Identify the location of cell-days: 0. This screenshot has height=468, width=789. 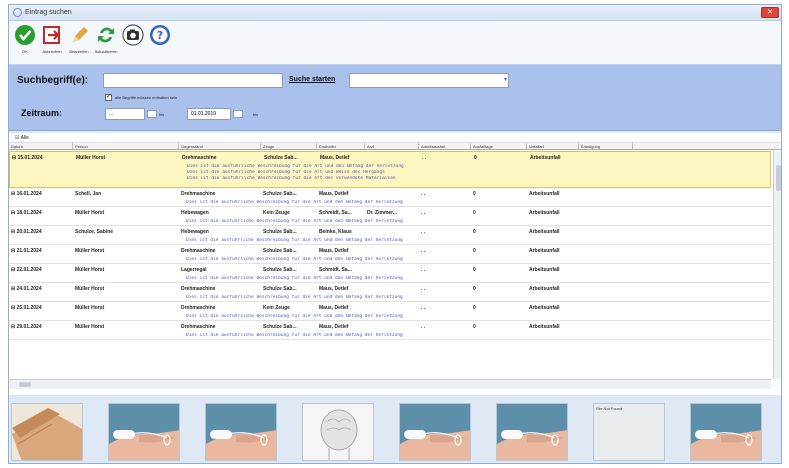
(474, 289).